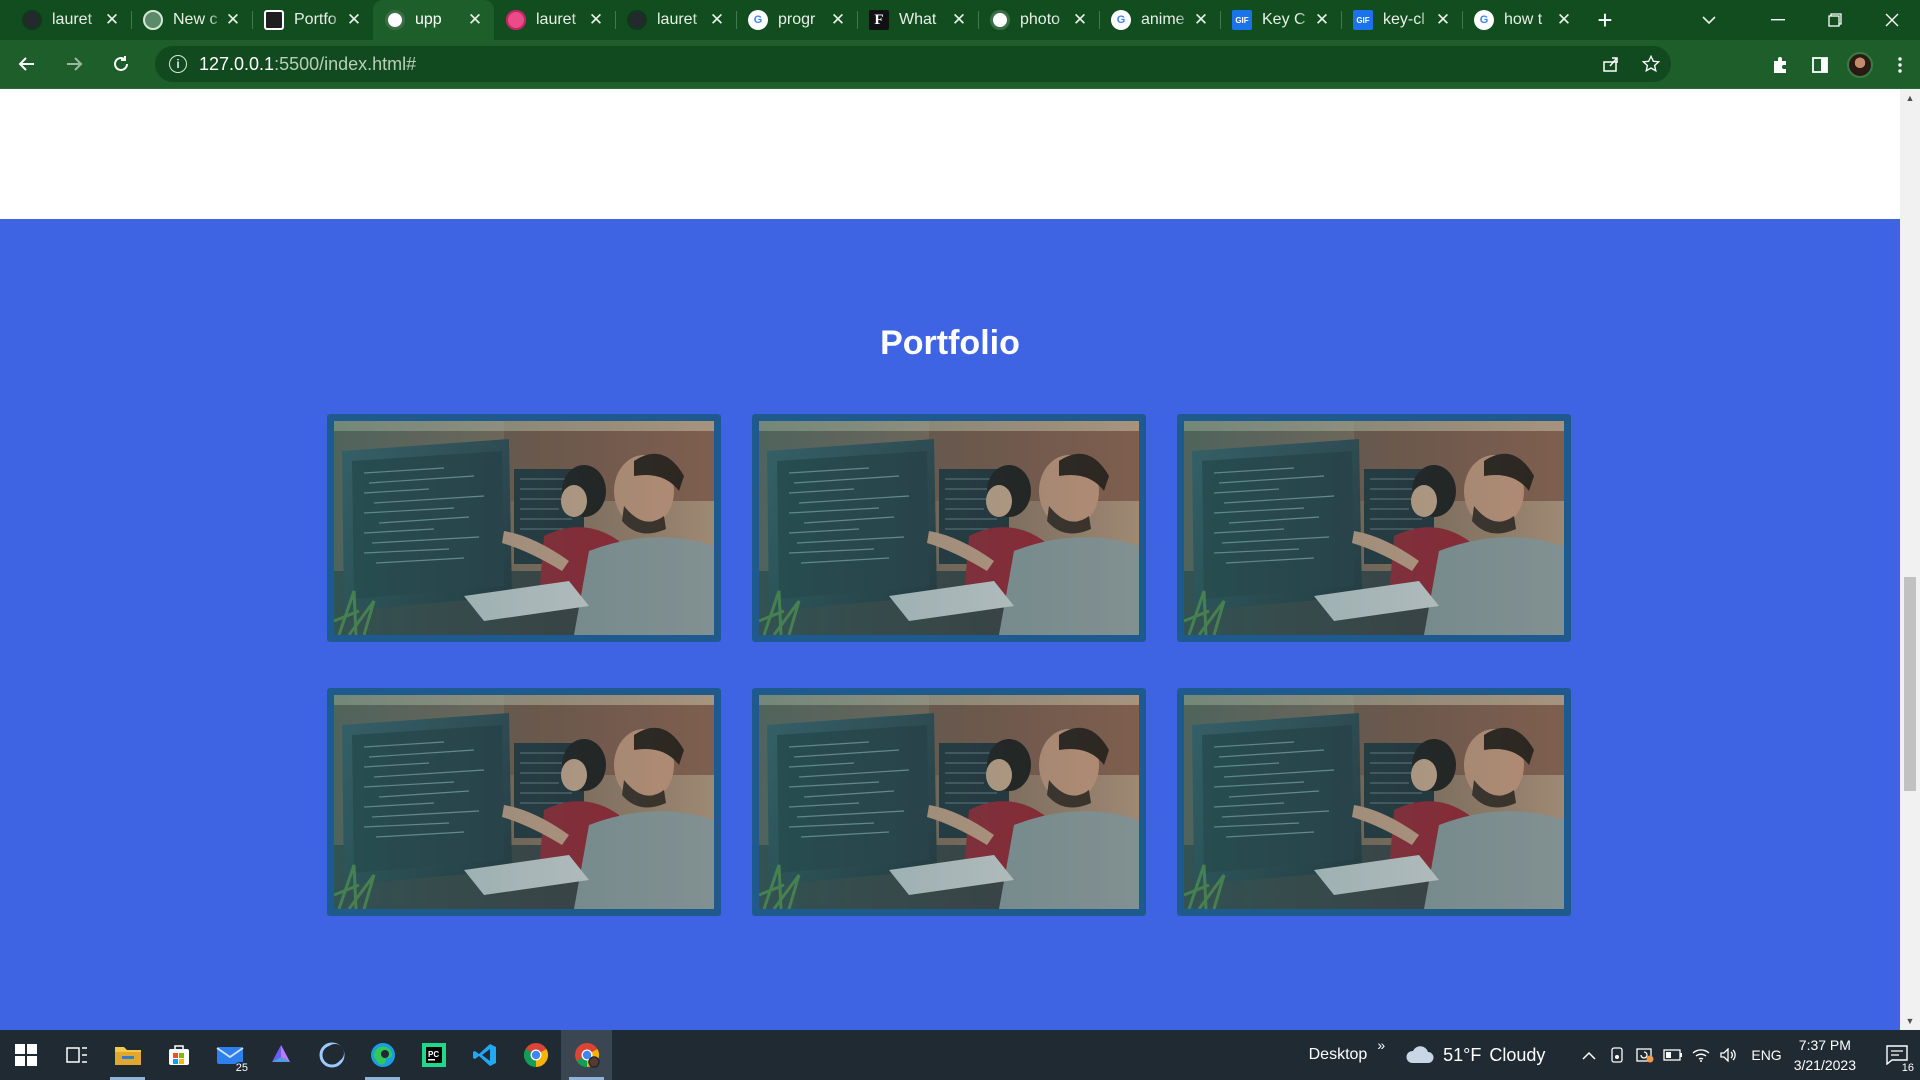 This screenshot has height=1080, width=1920. I want to click on tab-title: how t, so click(1523, 19).